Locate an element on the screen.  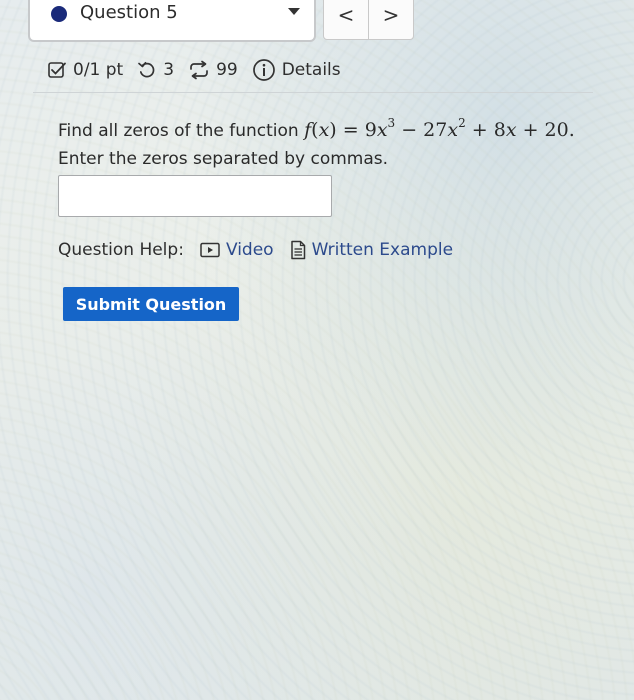
prompt-prefix: Find all zeros of the function is located at coordinates (178, 131).